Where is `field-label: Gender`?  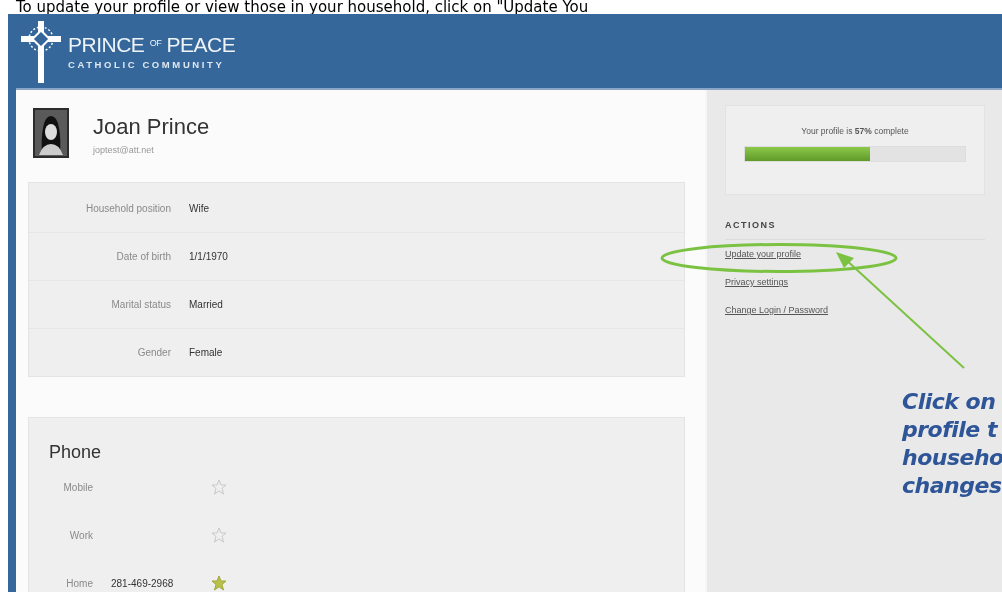
field-label: Gender is located at coordinates (153, 352).